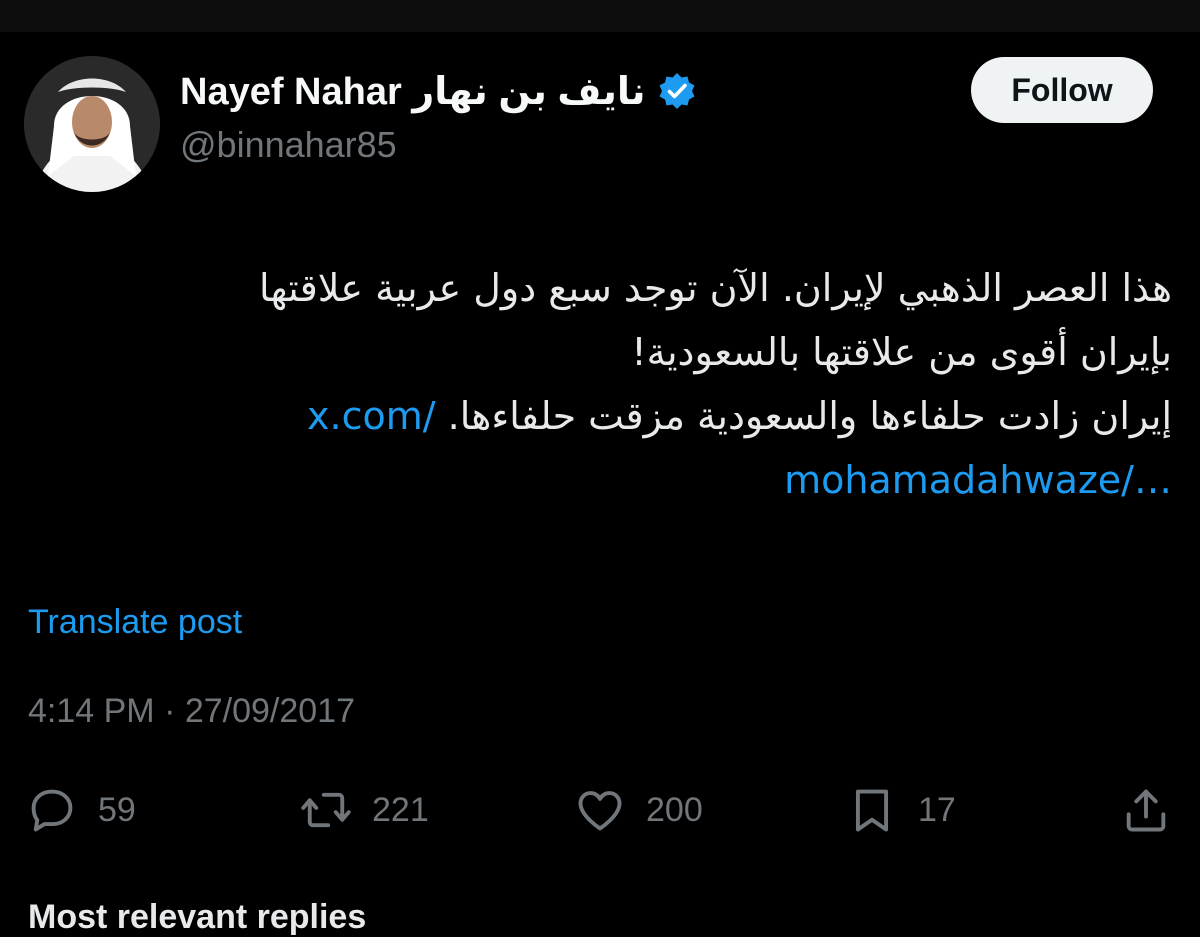 The image size is (1200, 937). Describe the element at coordinates (901, 352) in the screenshot. I see `tweet-line: بإيران أقوى من علاقتها بالسعودية!` at that location.